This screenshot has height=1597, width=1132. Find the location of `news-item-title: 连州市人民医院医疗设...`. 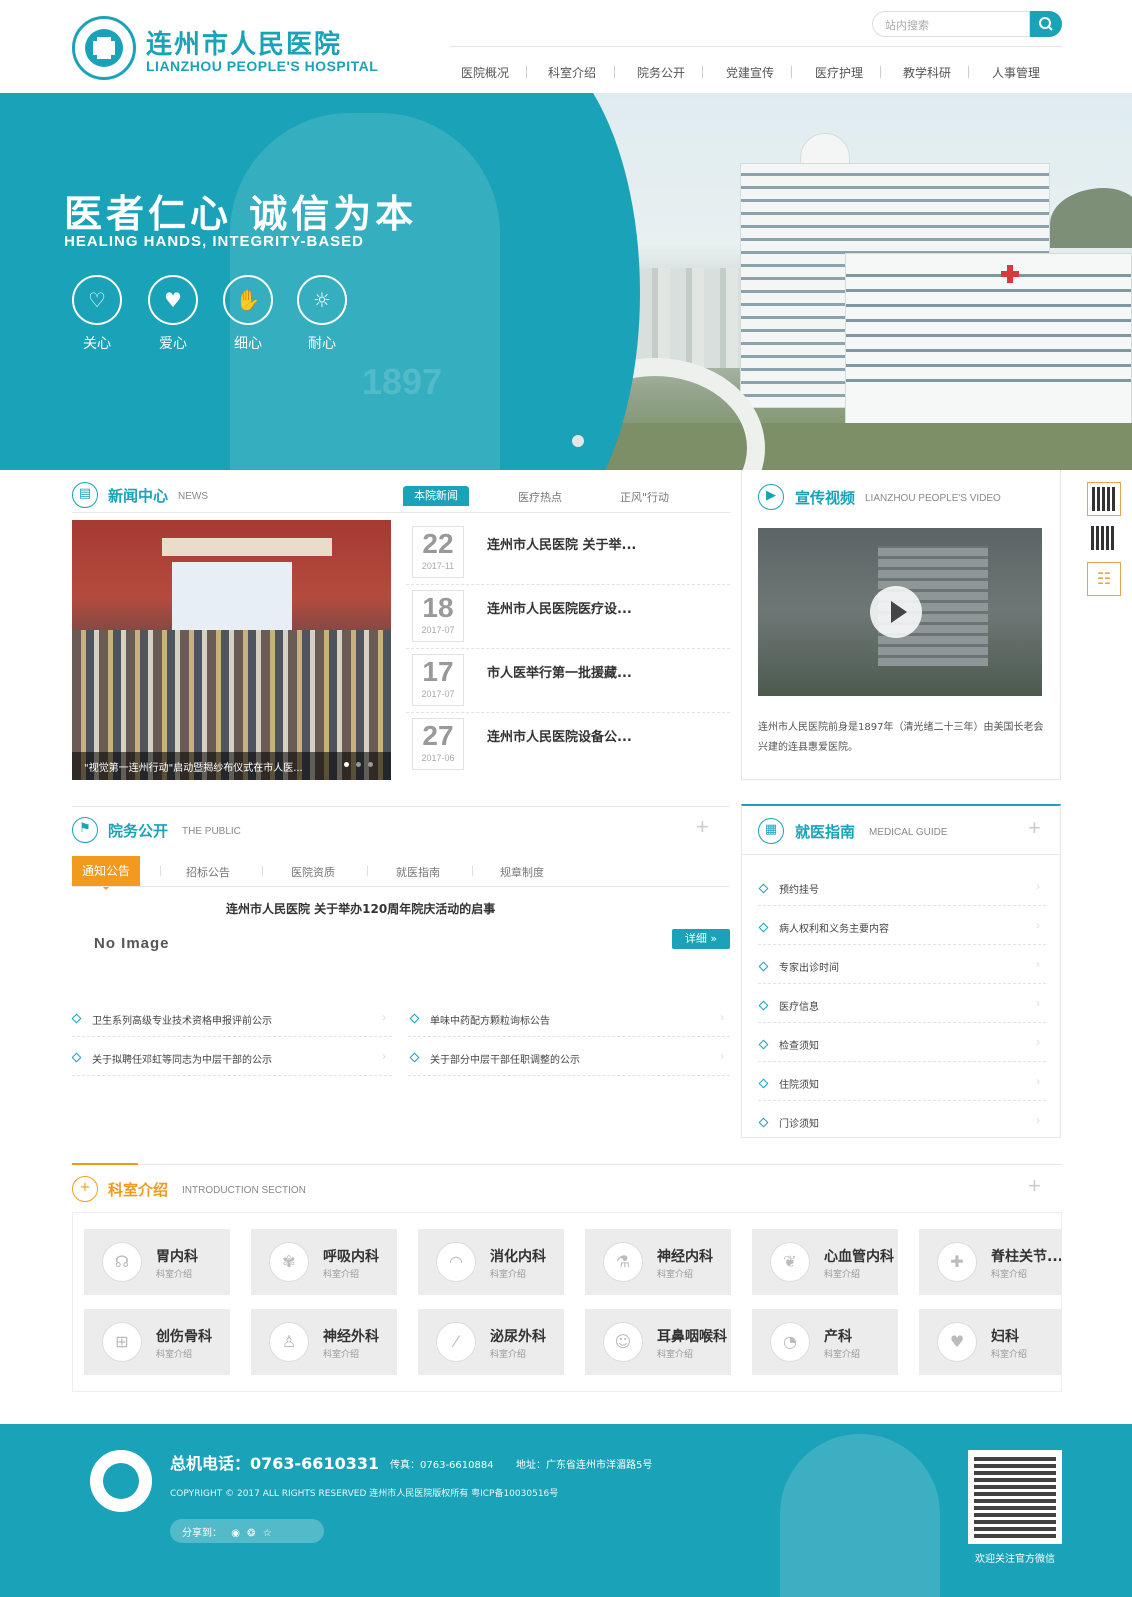

news-item-title: 连州市人民医院医疗设... is located at coordinates (559, 607).